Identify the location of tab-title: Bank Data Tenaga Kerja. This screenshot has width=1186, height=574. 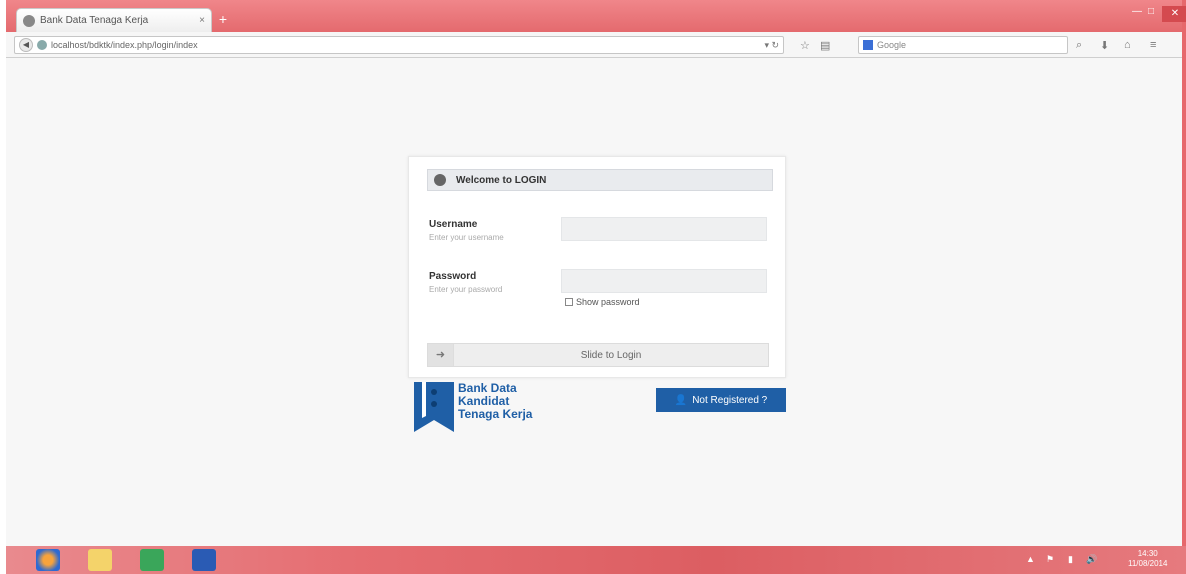
(94, 20).